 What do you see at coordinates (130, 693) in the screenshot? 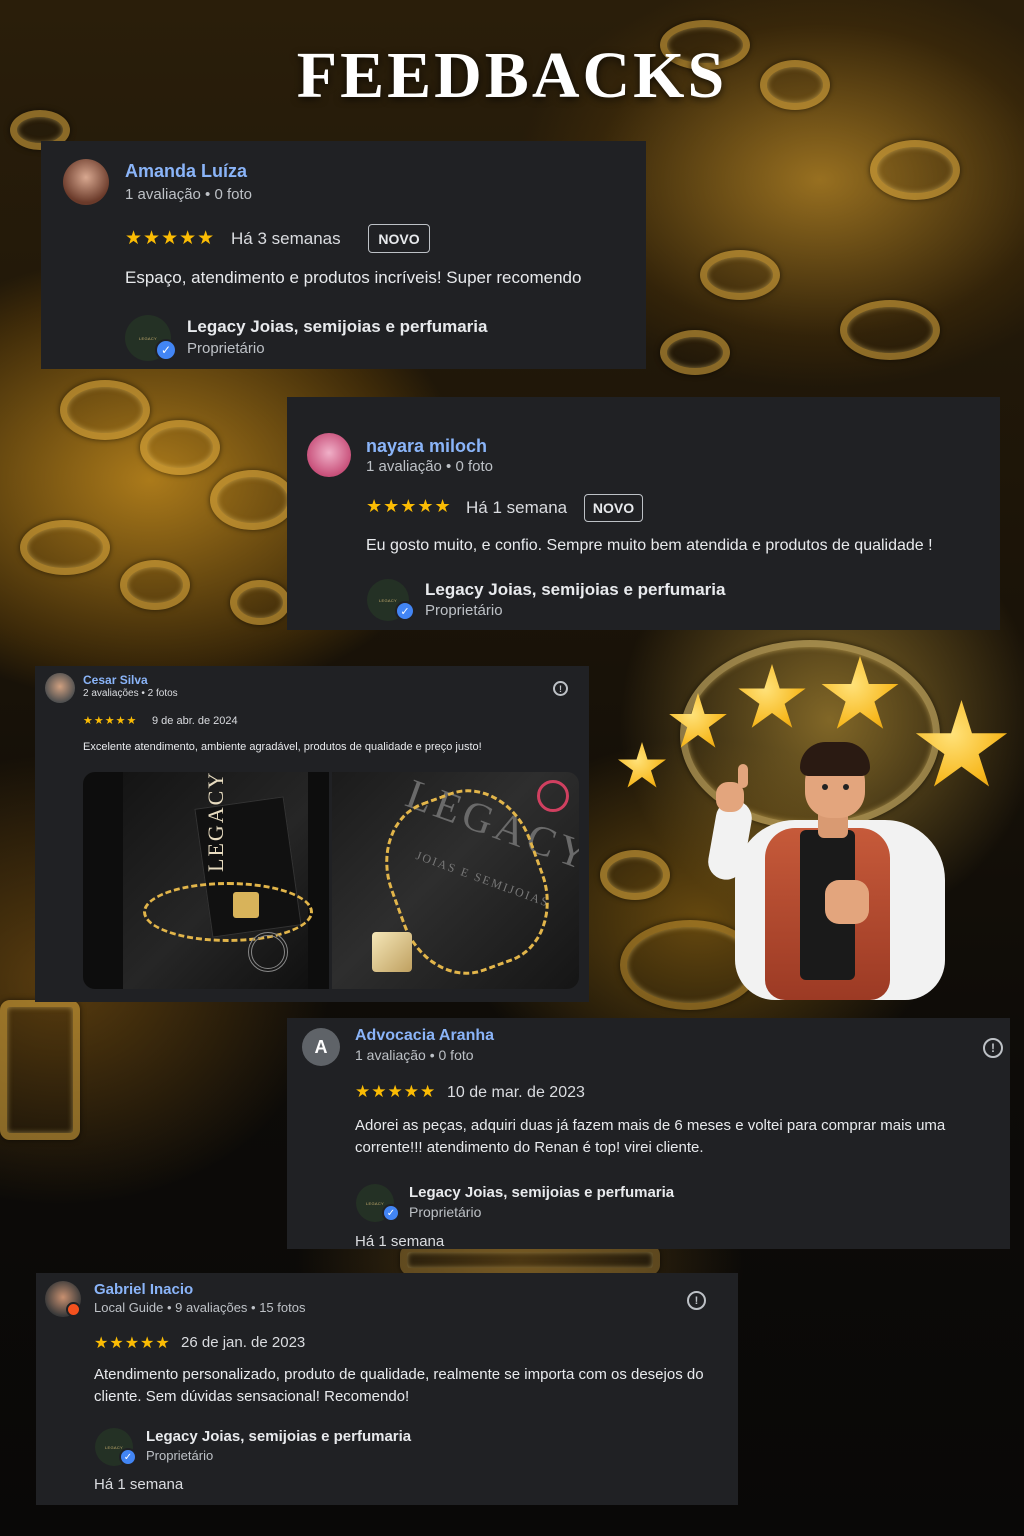
I see `reviewer-meta: 2 avaliações • 2 fotos` at bounding box center [130, 693].